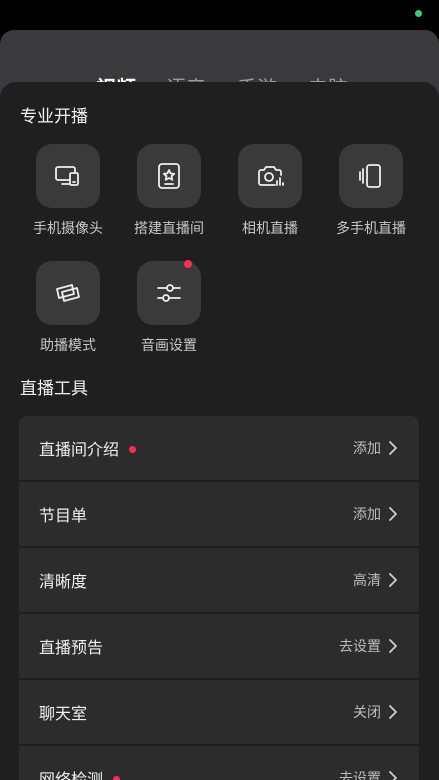 The image size is (439, 780). Describe the element at coordinates (63, 713) in the screenshot. I see `row-label: 聊天室` at that location.